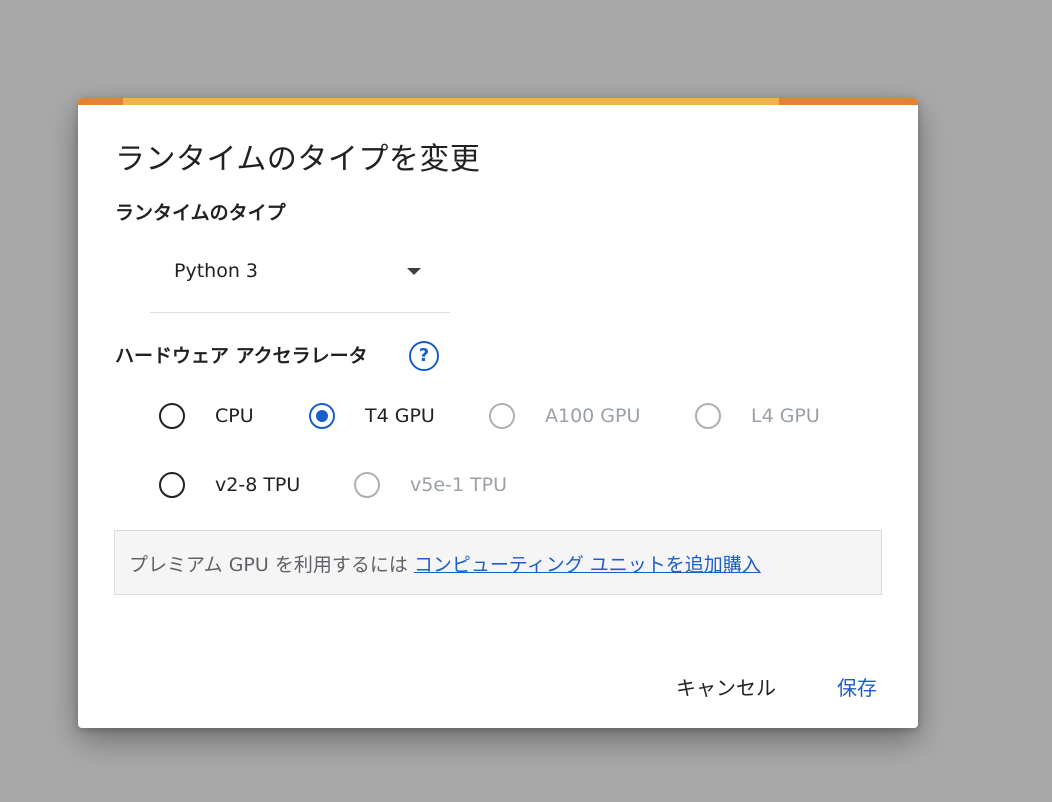  What do you see at coordinates (451, 101) in the screenshot?
I see `loading-progress-fill` at bounding box center [451, 101].